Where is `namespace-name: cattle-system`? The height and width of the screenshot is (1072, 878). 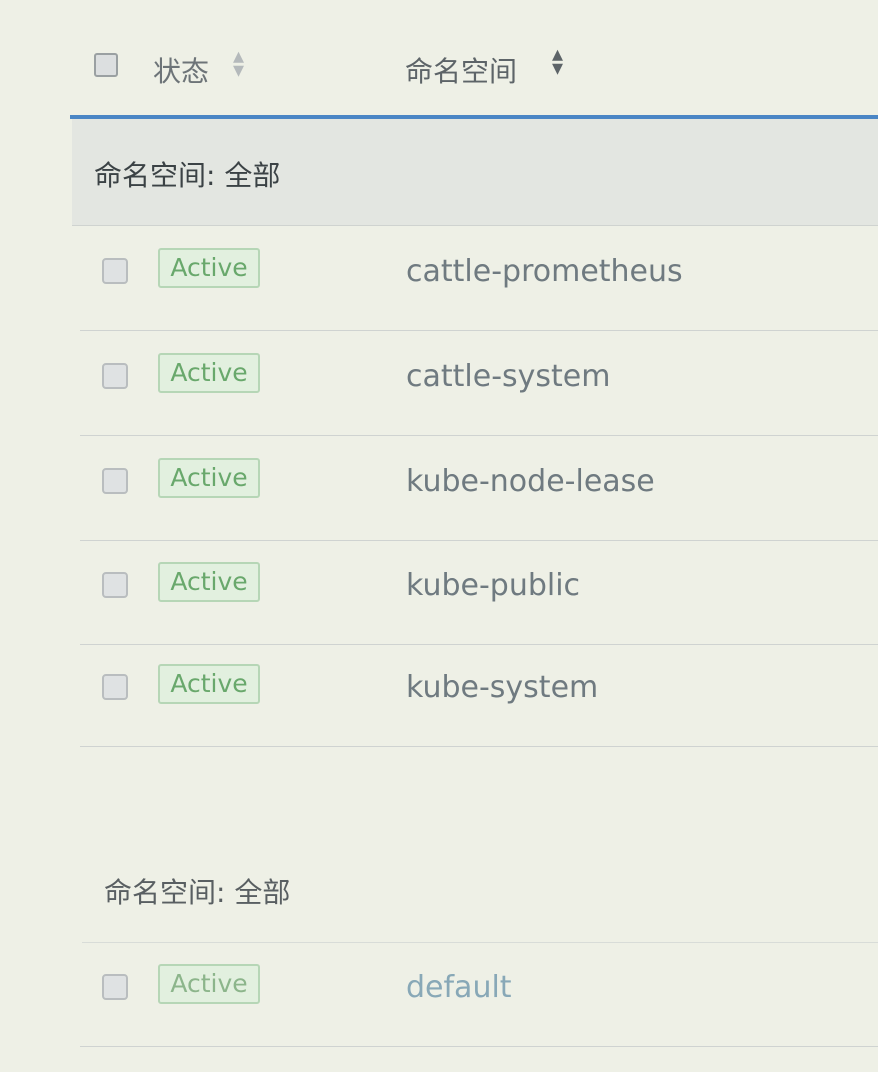
namespace-name: cattle-system is located at coordinates (508, 376).